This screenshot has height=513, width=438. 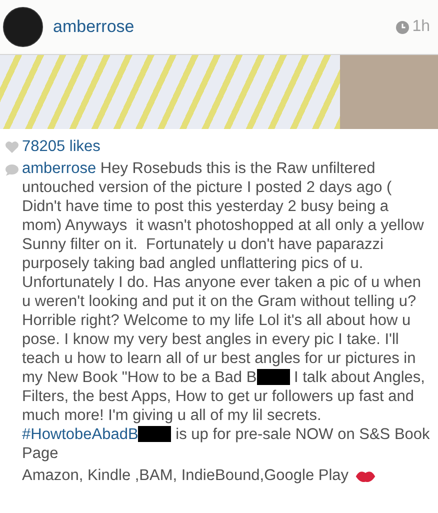 What do you see at coordinates (224, 27) in the screenshot?
I see `username-link: amberrose` at bounding box center [224, 27].